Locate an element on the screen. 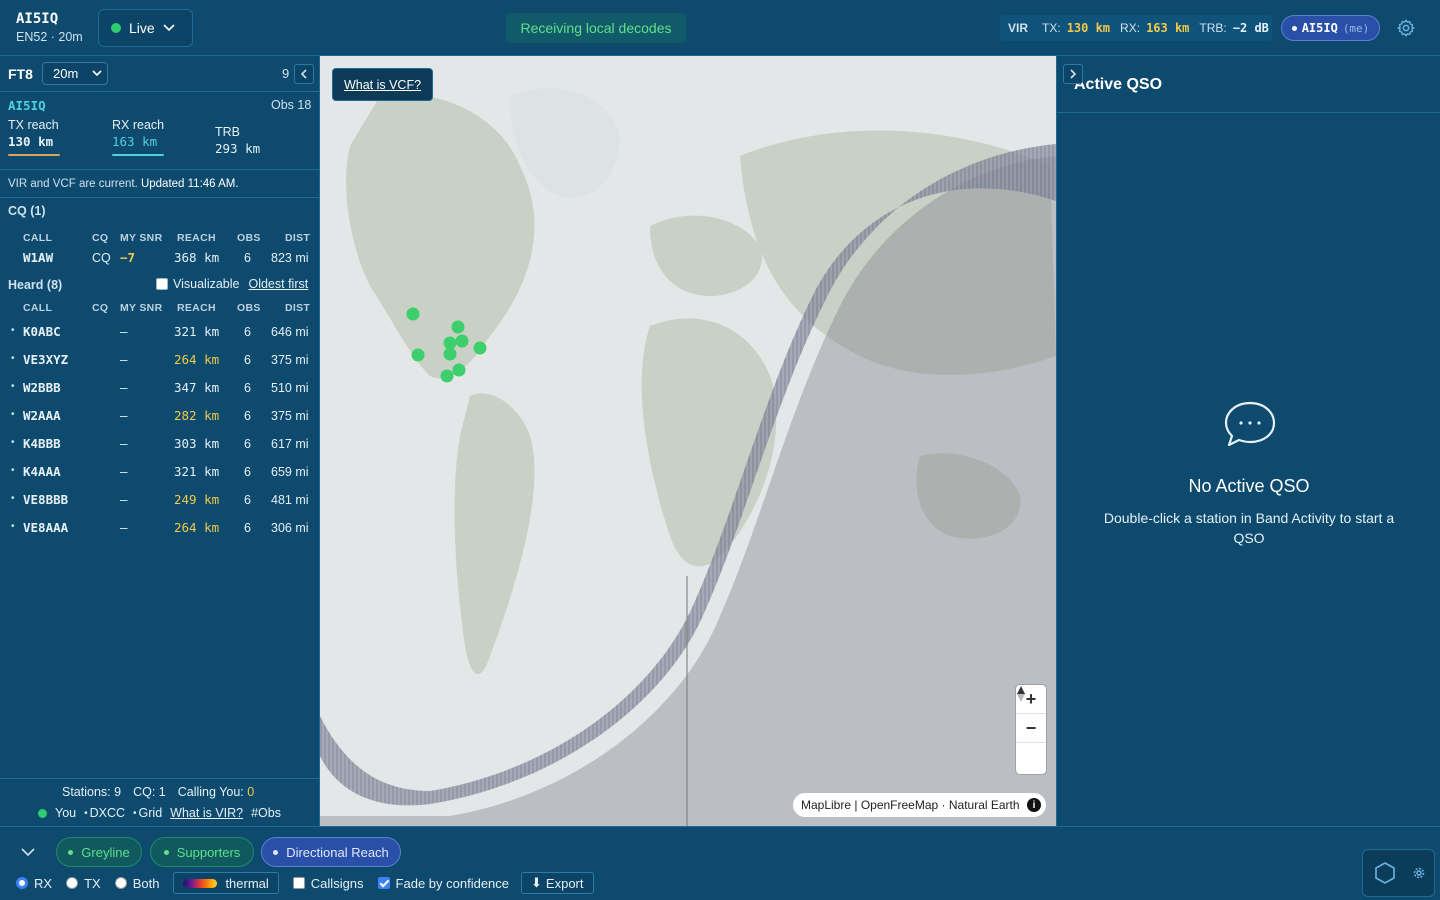 The width and height of the screenshot is (1440, 900). me-dot is located at coordinates (1294, 28).